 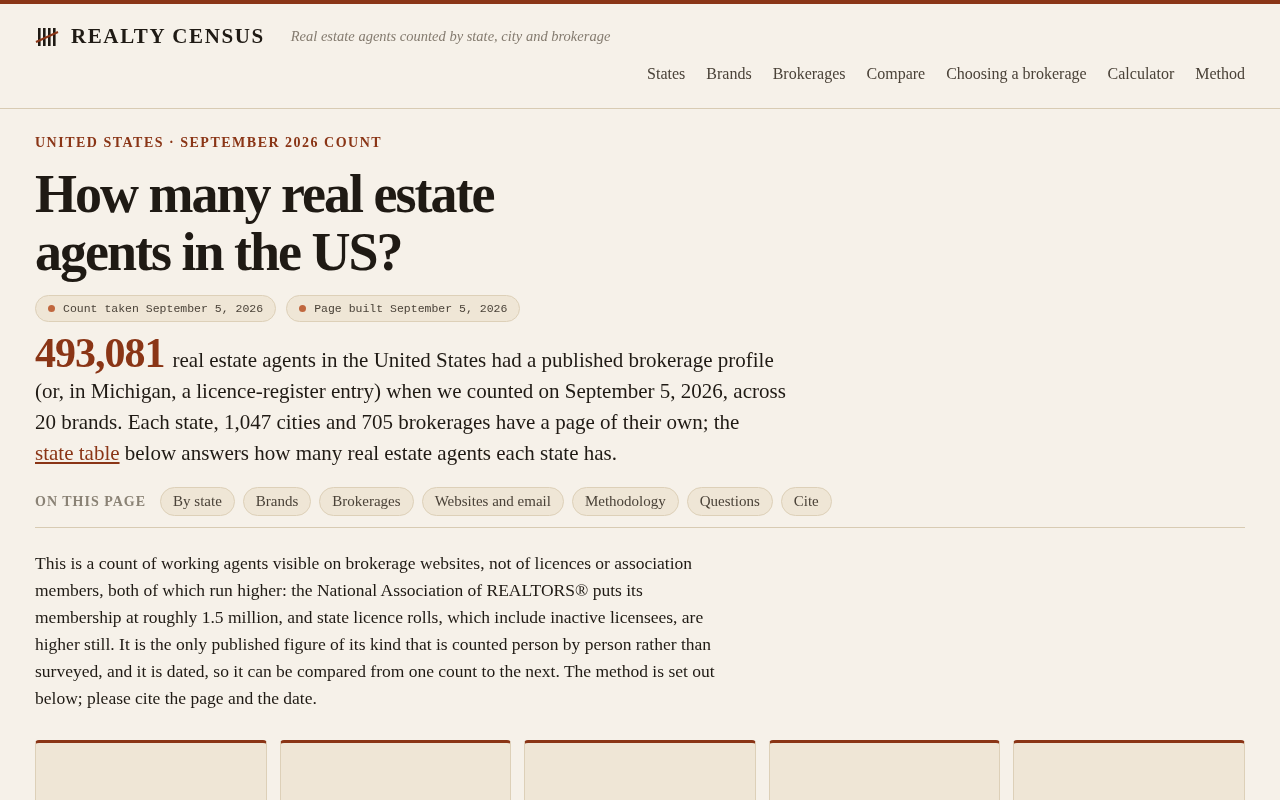 I want to click on date-stamp-text: Count taken September 5, 2026, so click(x=163, y=308).